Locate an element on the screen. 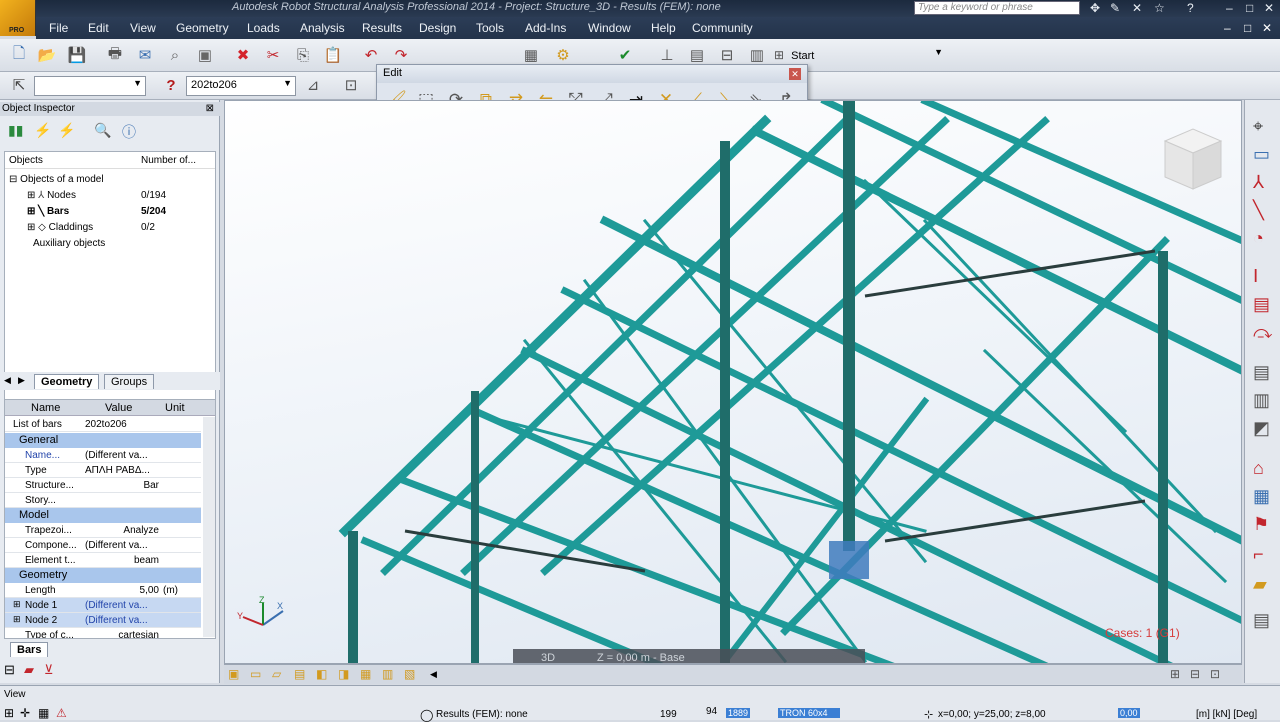  tab-groups: Groups is located at coordinates (129, 381).